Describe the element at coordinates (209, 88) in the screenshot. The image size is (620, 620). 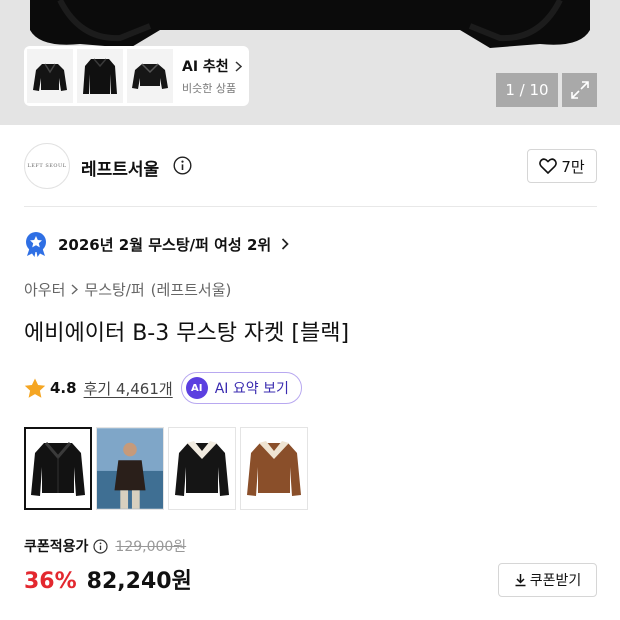
I see `ai-recommend-subtitle: 비슷한 상품` at that location.